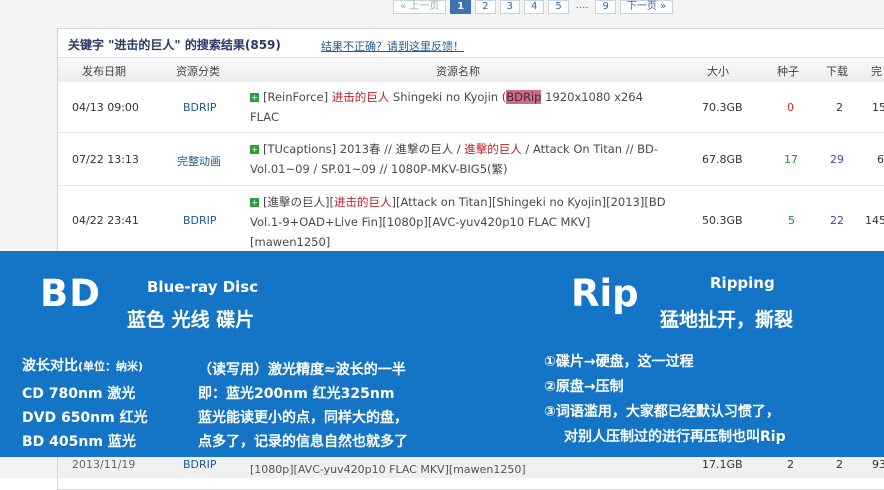  I want to click on title-highlight: BDRip, so click(524, 97).